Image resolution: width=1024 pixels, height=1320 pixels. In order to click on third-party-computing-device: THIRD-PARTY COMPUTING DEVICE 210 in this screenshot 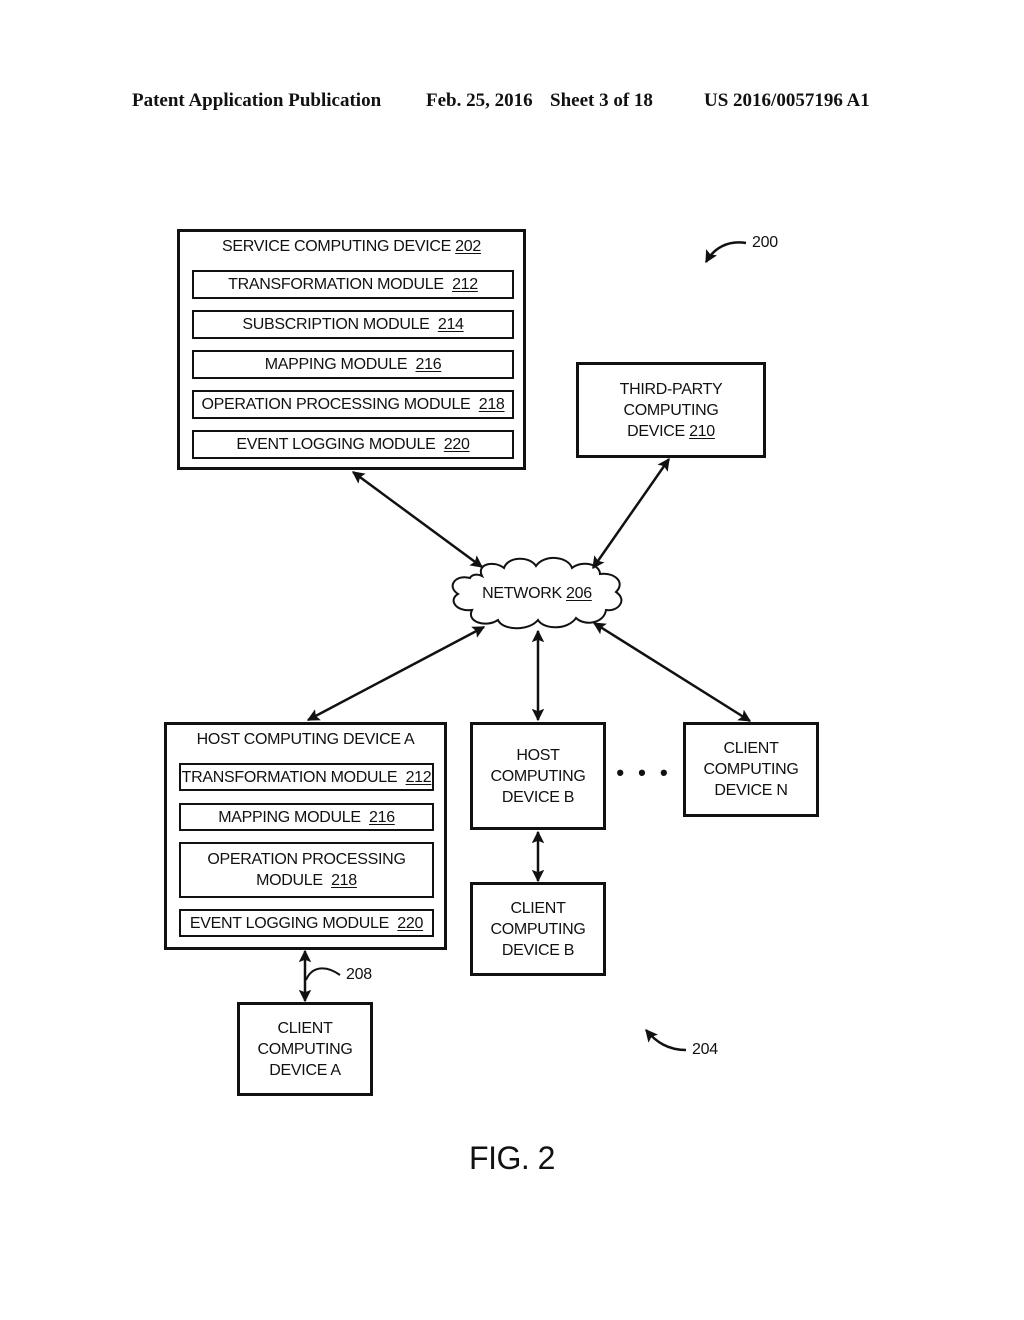, I will do `click(671, 410)`.